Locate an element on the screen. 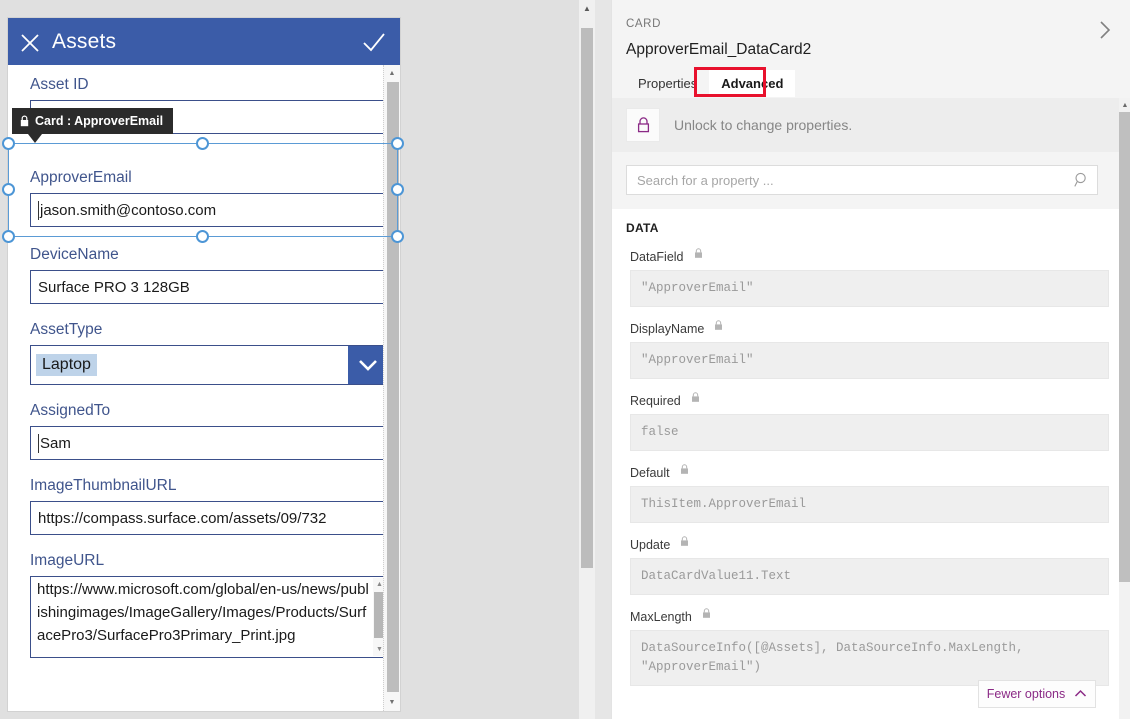 This screenshot has height=719, width=1130. field-value: jason.smith@contoso.com is located at coordinates (128, 210).